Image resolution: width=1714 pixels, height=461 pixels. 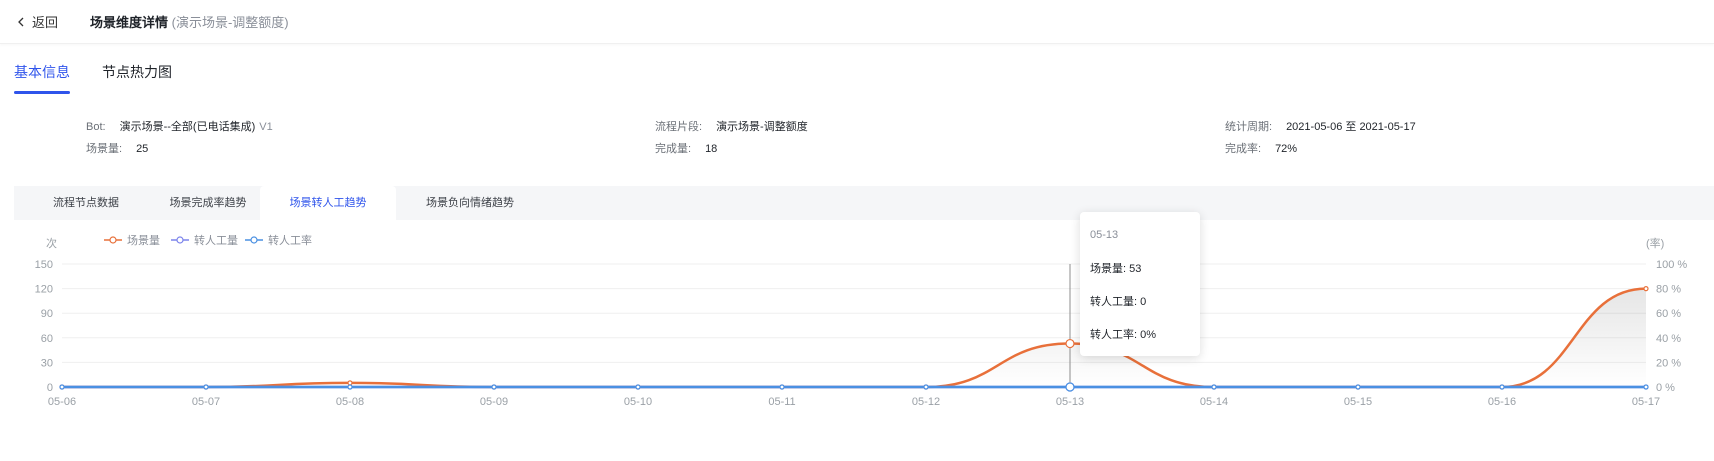 What do you see at coordinates (44, 265) in the screenshot?
I see `y-left-tick-label: 150` at bounding box center [44, 265].